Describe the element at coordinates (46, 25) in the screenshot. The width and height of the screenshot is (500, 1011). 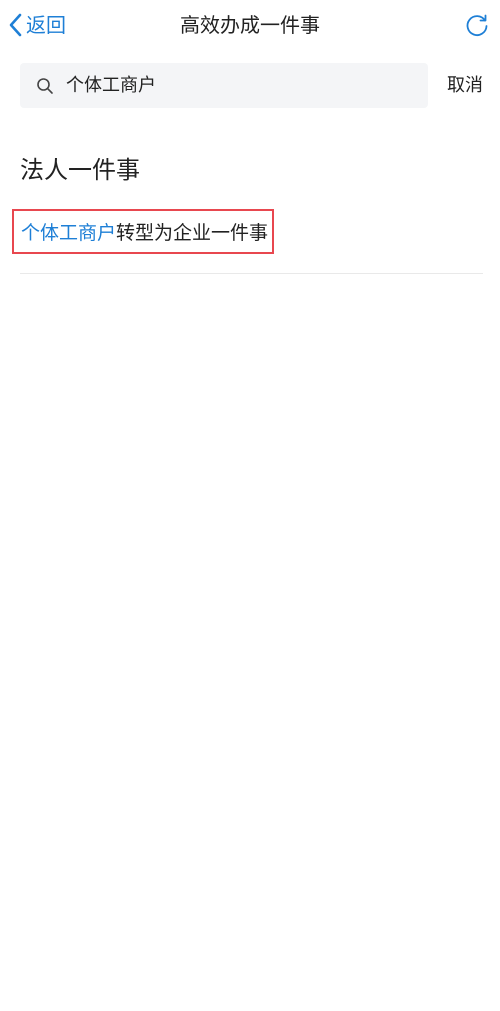
I see `back-label: 返回` at that location.